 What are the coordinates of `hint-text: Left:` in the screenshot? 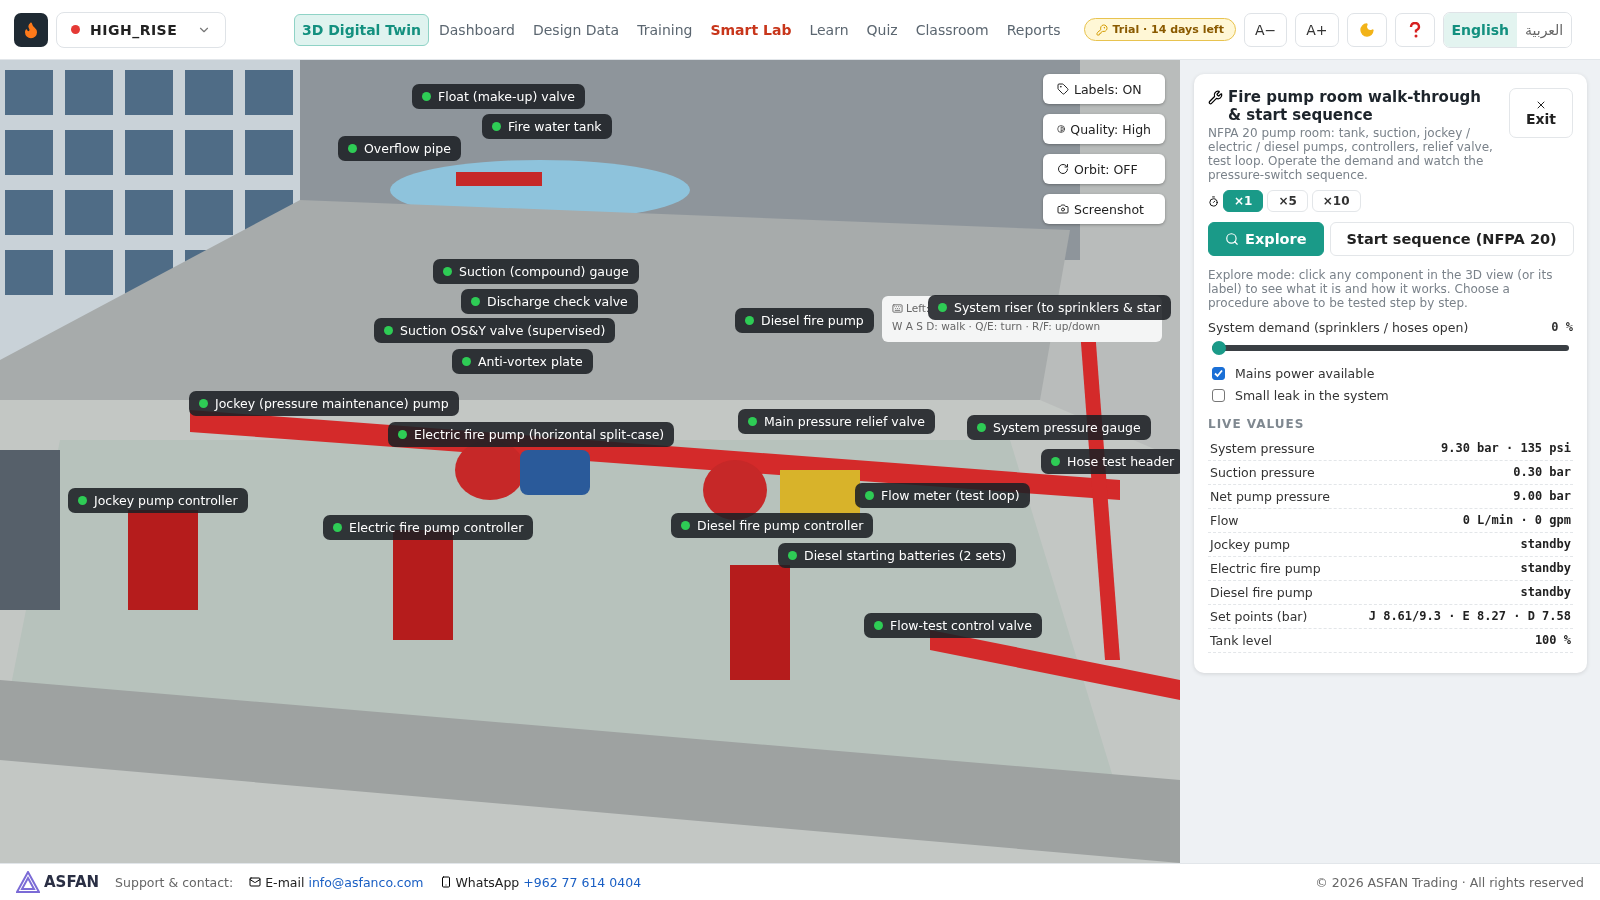 It's located at (918, 308).